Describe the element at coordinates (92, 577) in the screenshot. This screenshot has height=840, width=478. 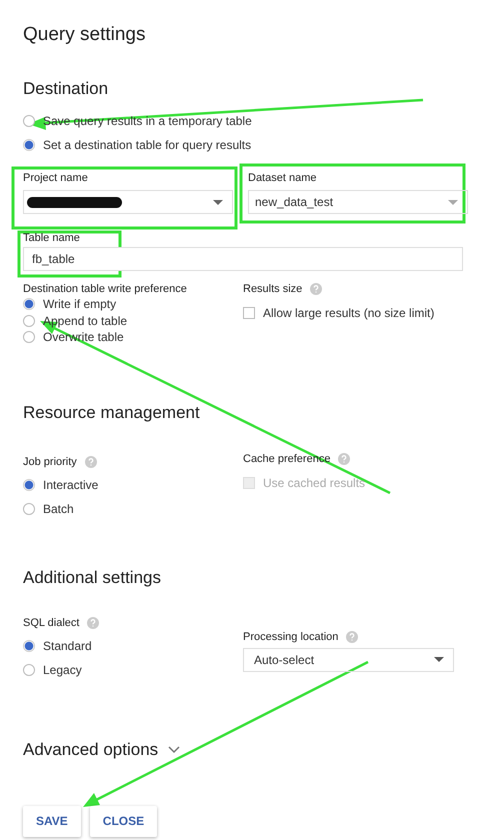
I see `section-heading: Additional settings` at that location.